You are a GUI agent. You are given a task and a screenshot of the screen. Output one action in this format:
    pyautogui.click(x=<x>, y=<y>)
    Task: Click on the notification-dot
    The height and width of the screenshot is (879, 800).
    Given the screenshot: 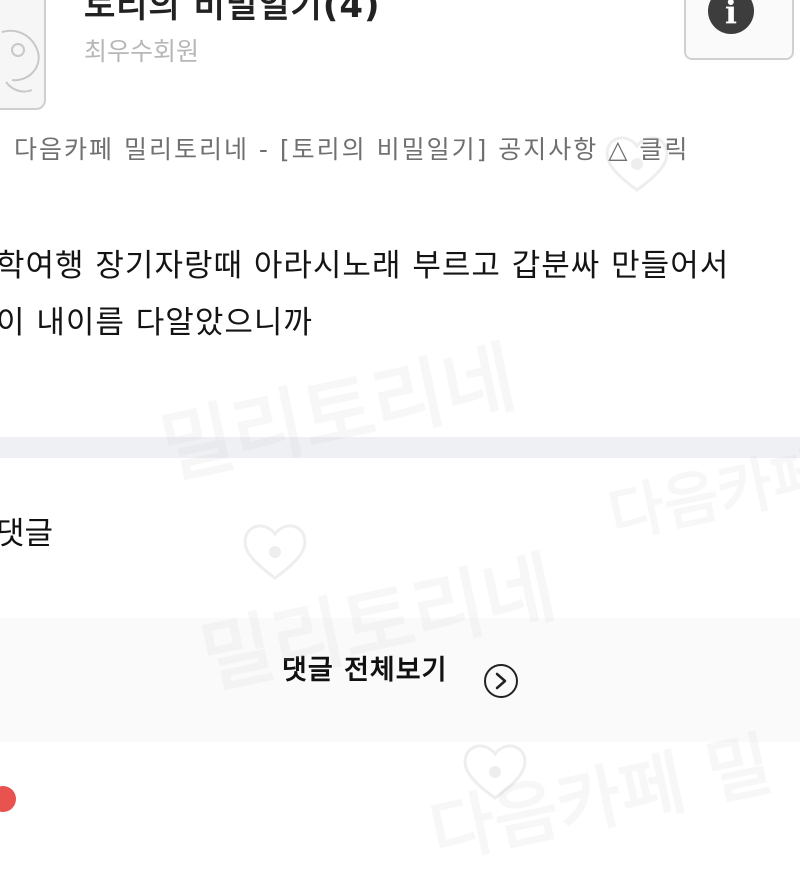 What is the action you would take?
    pyautogui.click(x=8, y=799)
    